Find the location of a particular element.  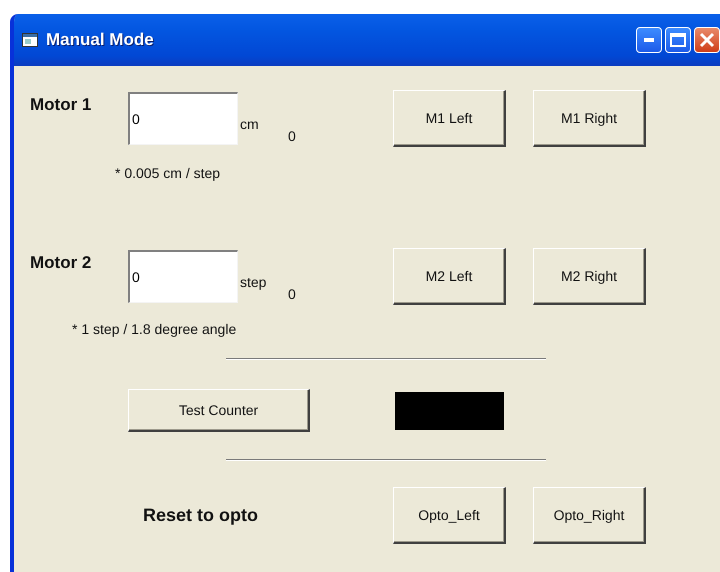

close-button is located at coordinates (707, 40).